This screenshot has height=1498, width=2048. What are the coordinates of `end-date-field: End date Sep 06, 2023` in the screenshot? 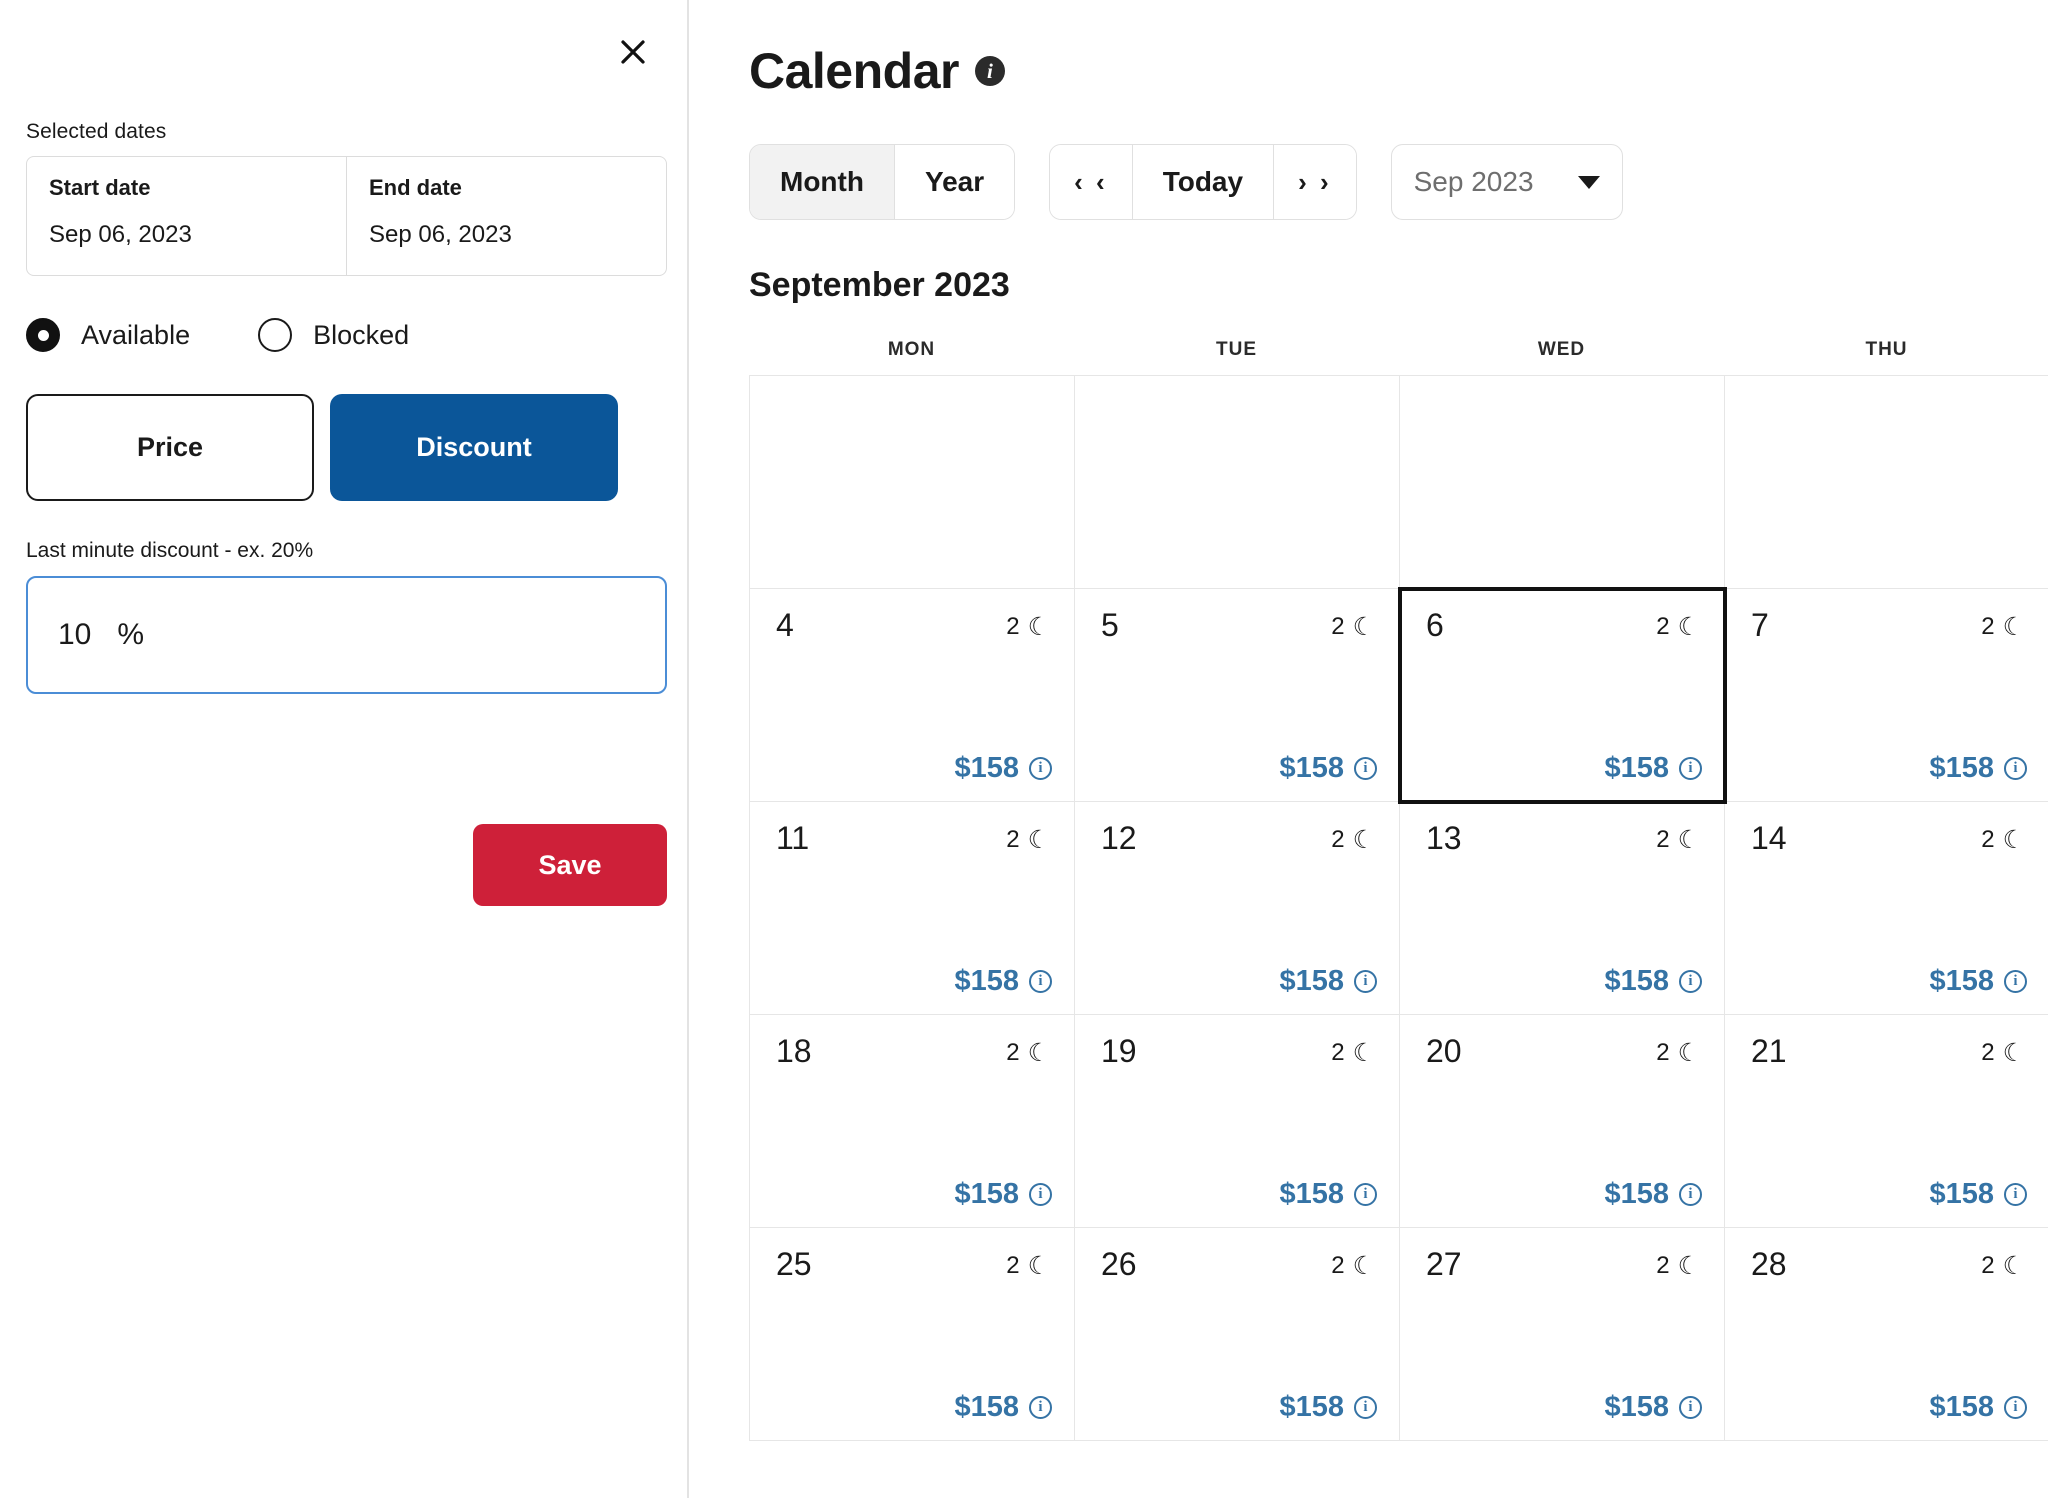 It's located at (506, 216).